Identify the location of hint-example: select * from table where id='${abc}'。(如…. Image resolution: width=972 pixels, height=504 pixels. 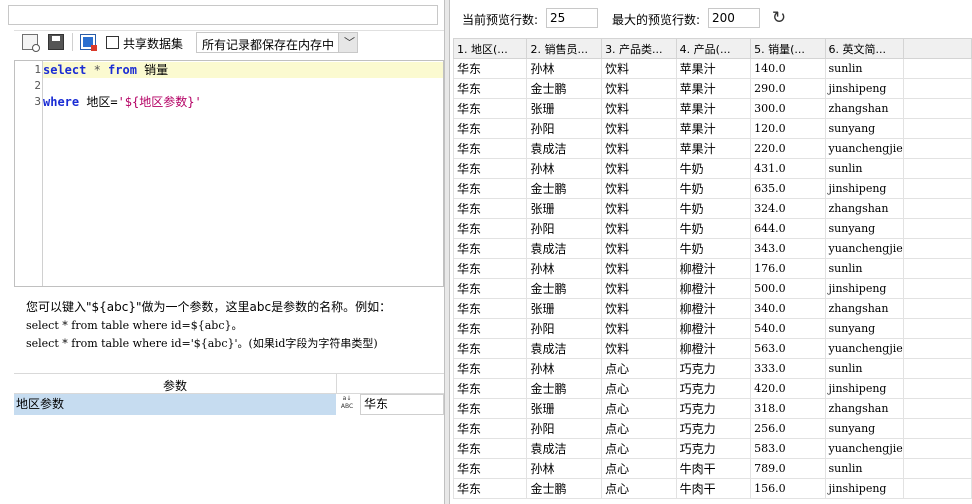
(202, 343).